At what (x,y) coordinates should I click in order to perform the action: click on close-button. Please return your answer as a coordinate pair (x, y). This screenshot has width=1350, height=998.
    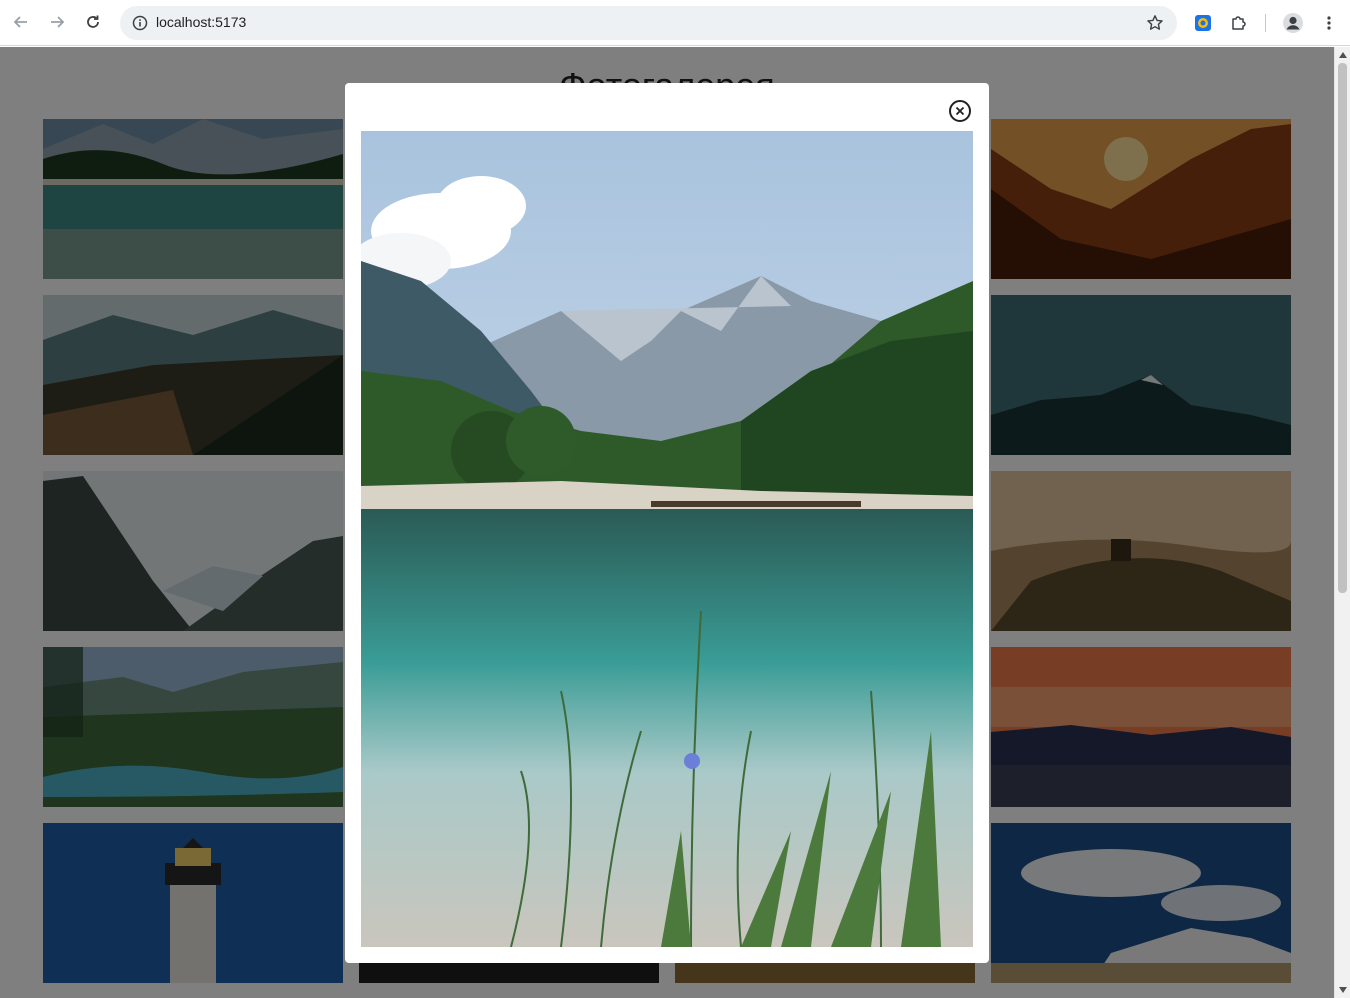
    Looking at the image, I should click on (960, 111).